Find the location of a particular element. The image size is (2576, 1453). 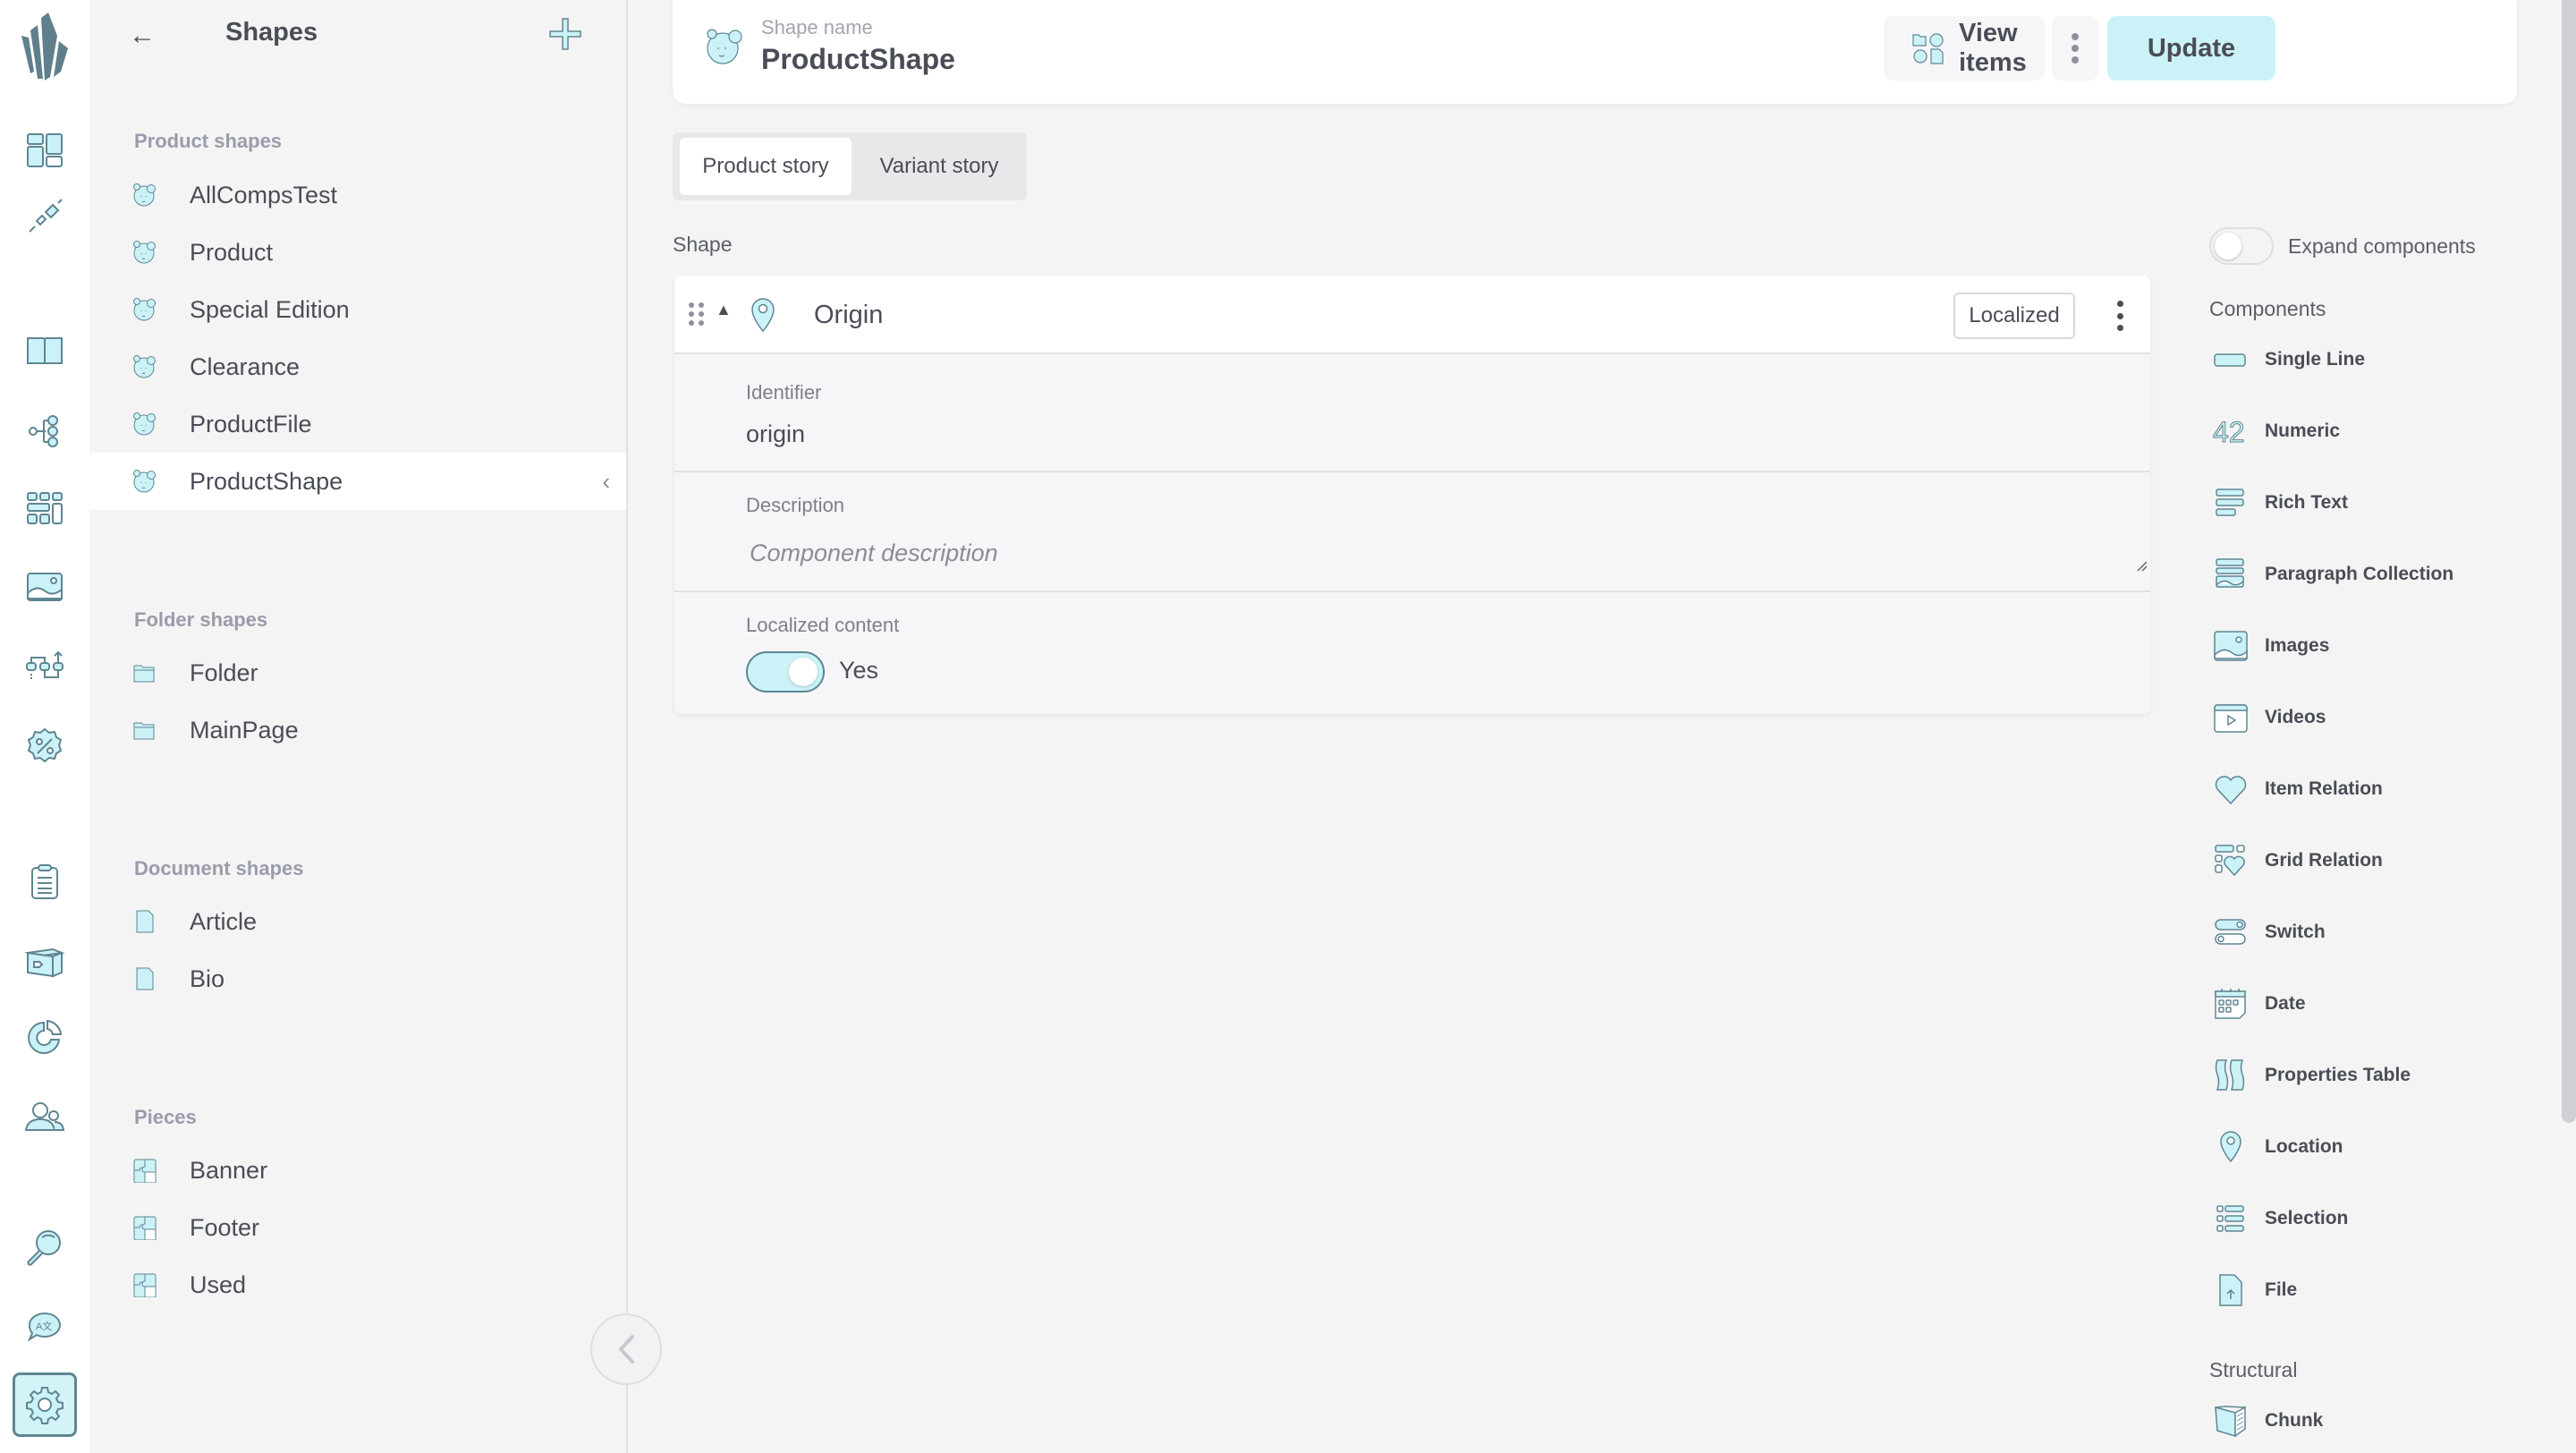

component-videos: Videos is located at coordinates (2370, 717).